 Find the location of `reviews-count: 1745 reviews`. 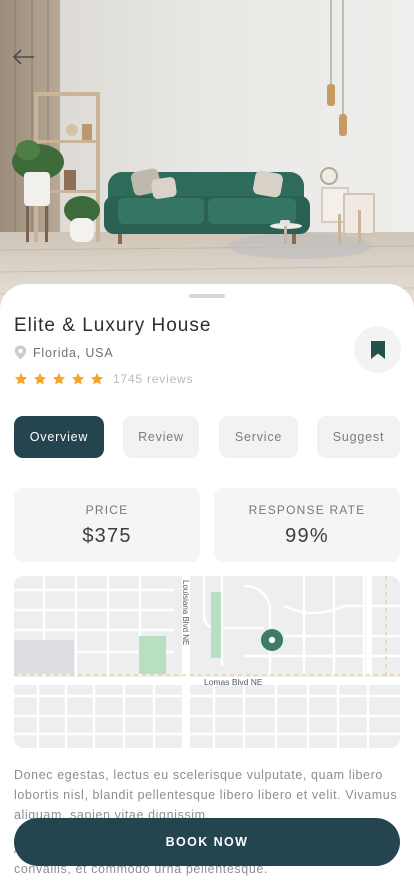

reviews-count: 1745 reviews is located at coordinates (153, 379).